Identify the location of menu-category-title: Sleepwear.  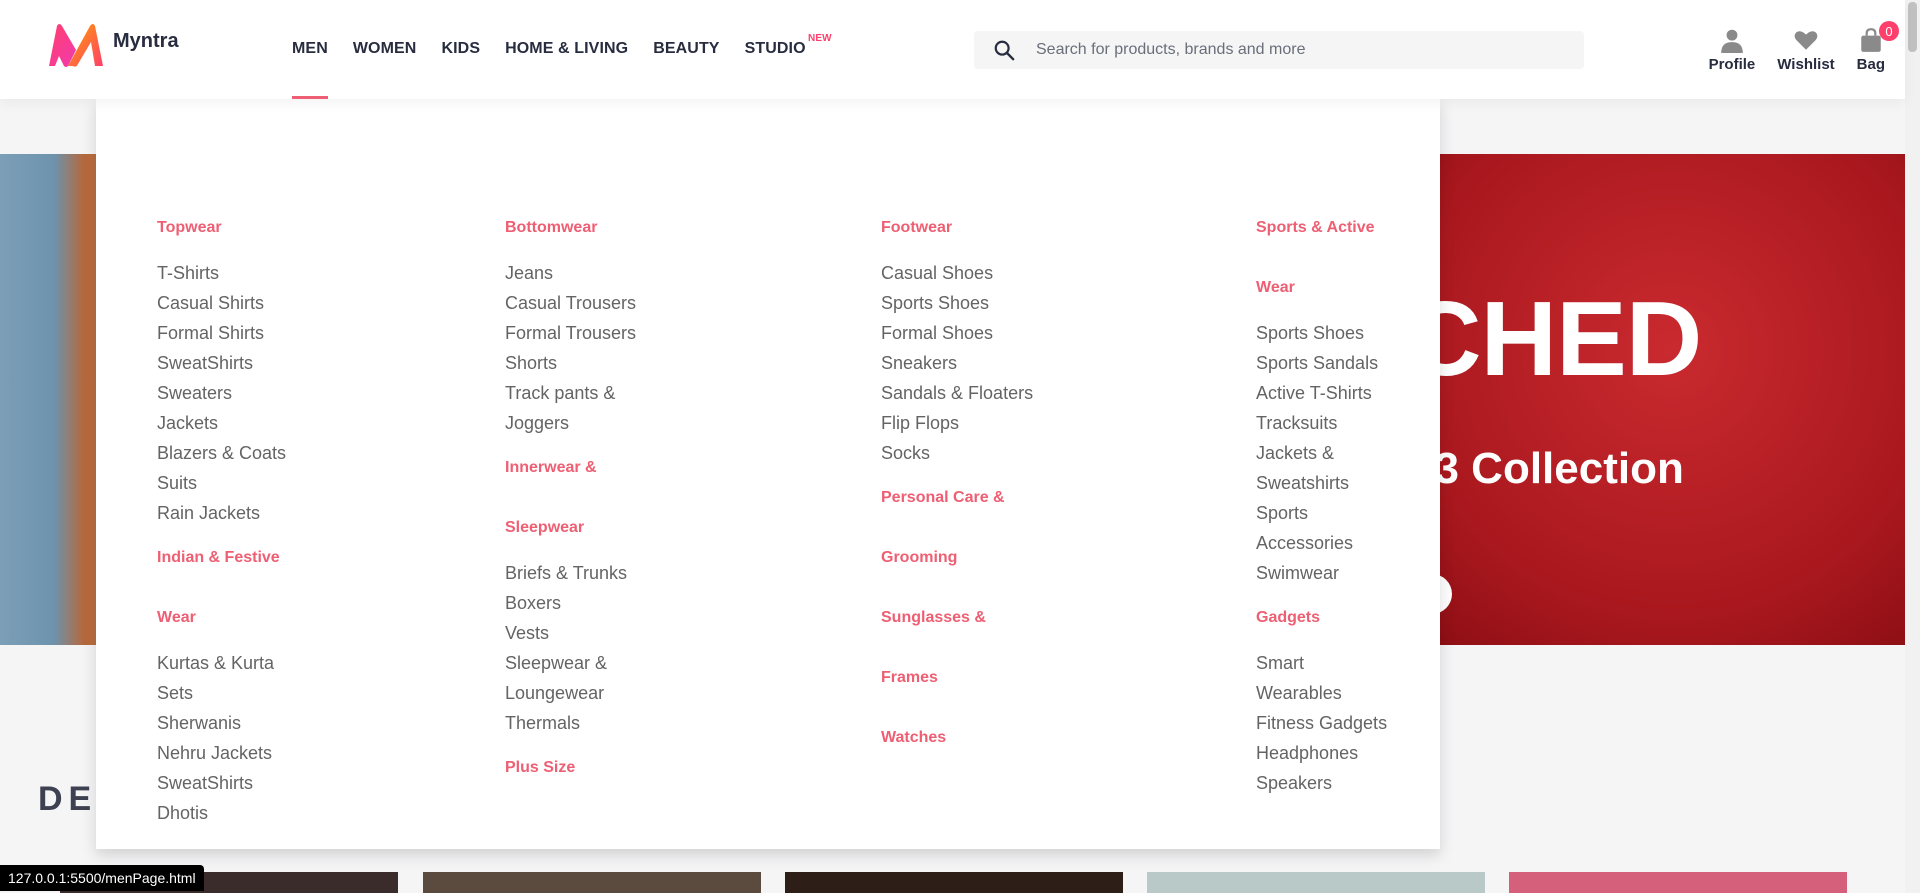
(645, 528).